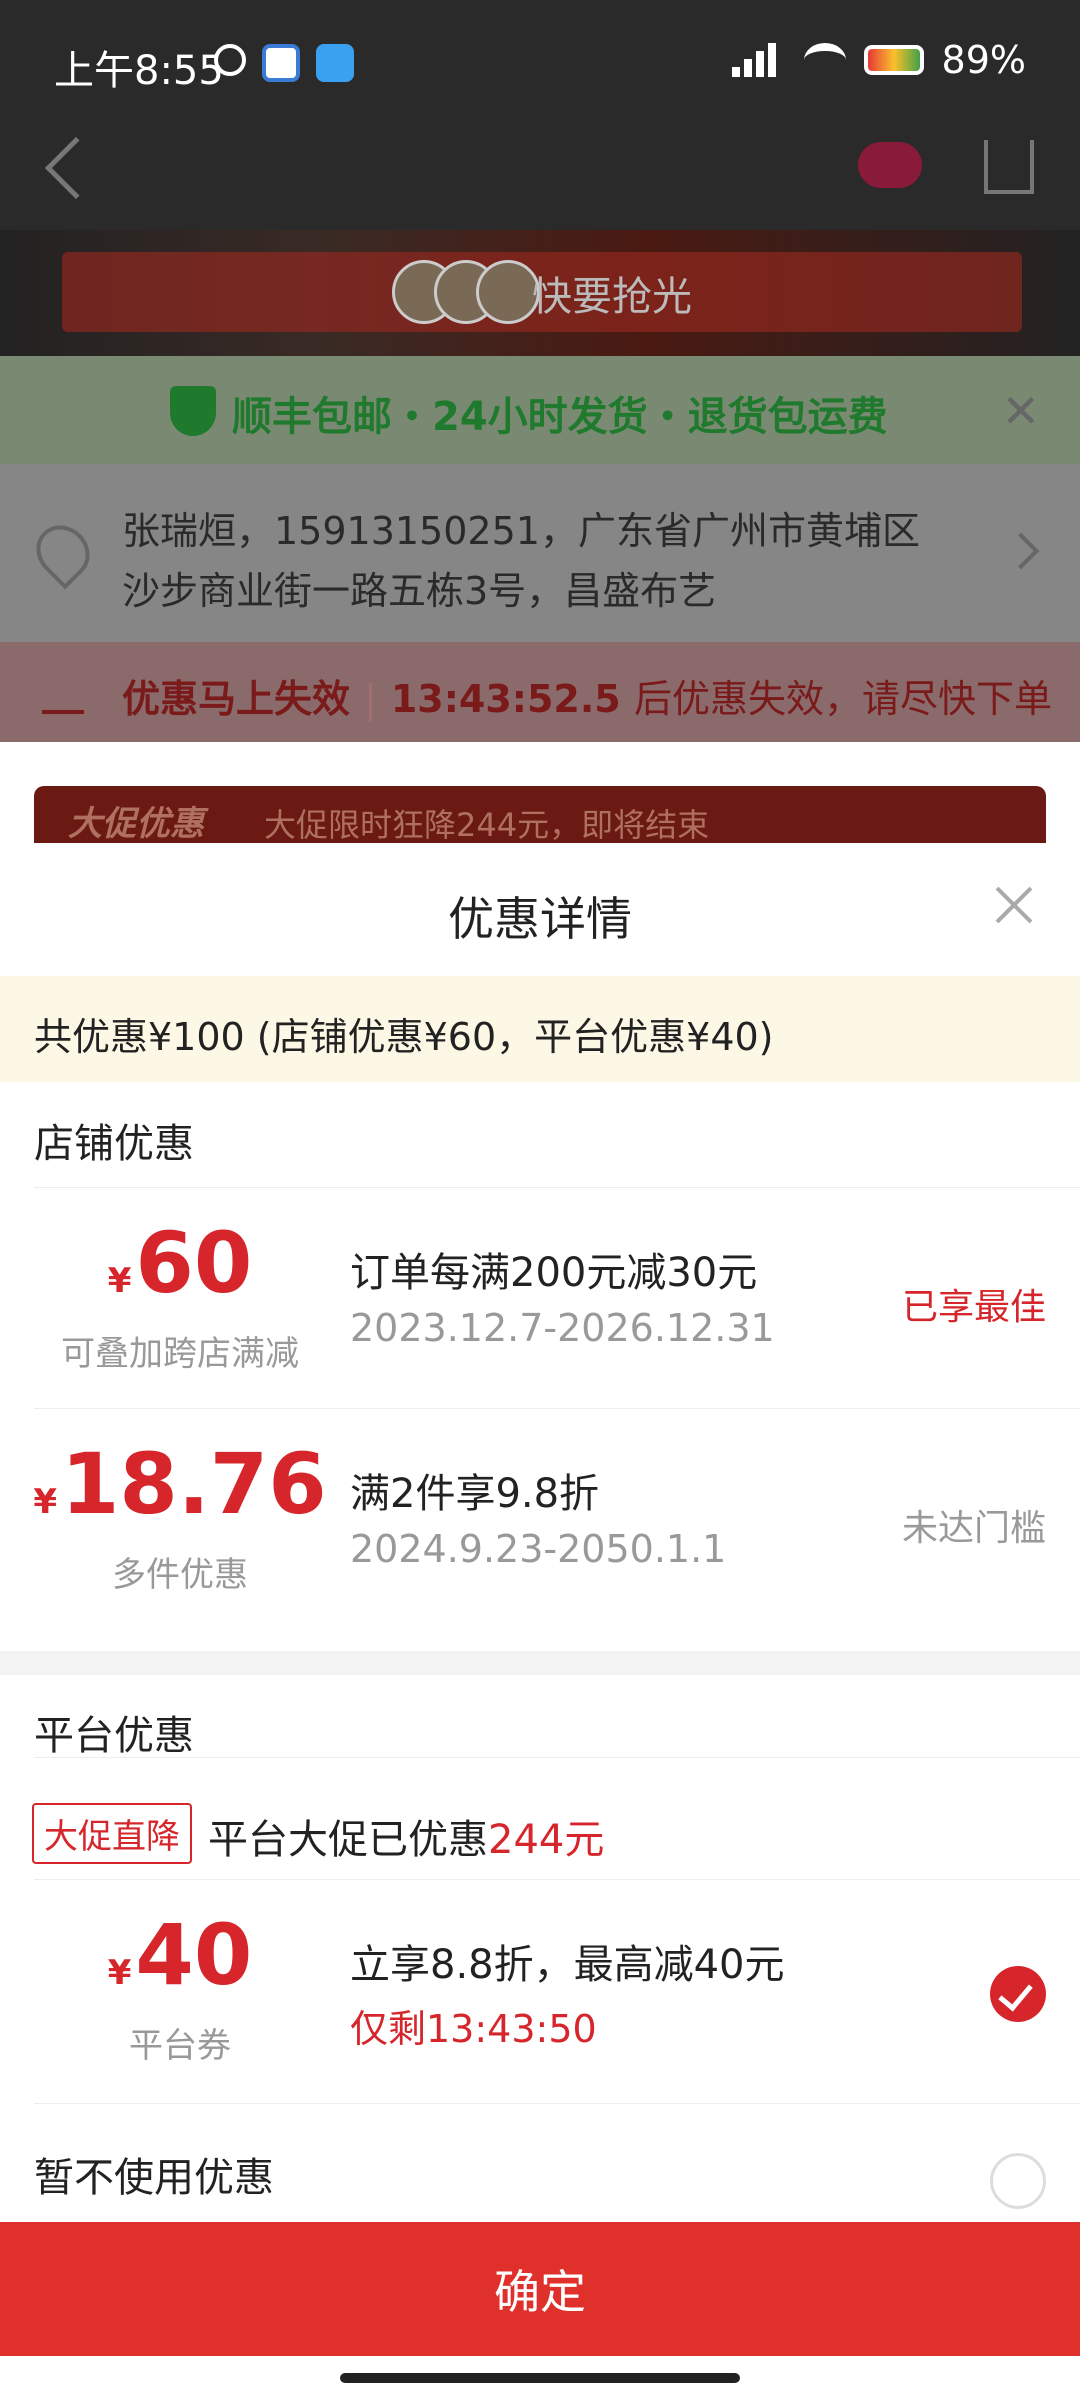 This screenshot has height=2400, width=1080. Describe the element at coordinates (487, 824) in the screenshot. I see `big-promo-text: 大促限时狂降244元，即将结束` at that location.